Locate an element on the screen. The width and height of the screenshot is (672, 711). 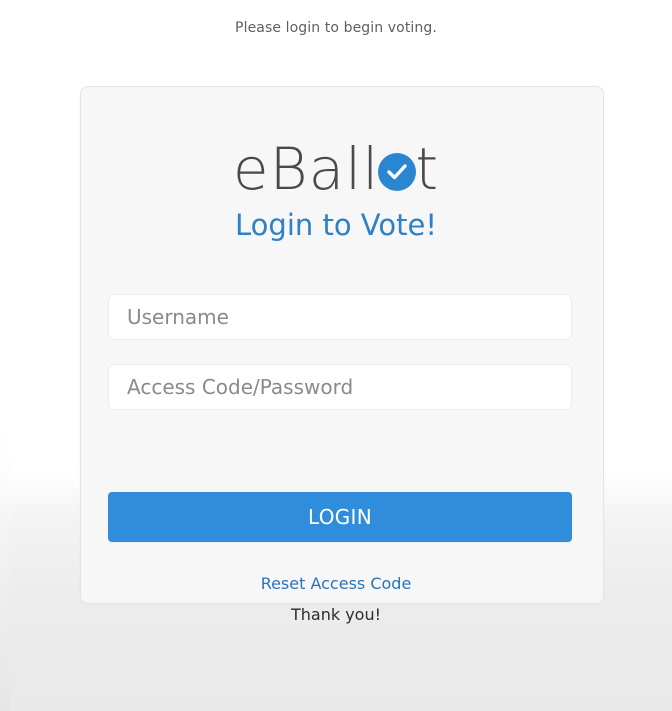
logo-text-end: t is located at coordinates (427, 169).